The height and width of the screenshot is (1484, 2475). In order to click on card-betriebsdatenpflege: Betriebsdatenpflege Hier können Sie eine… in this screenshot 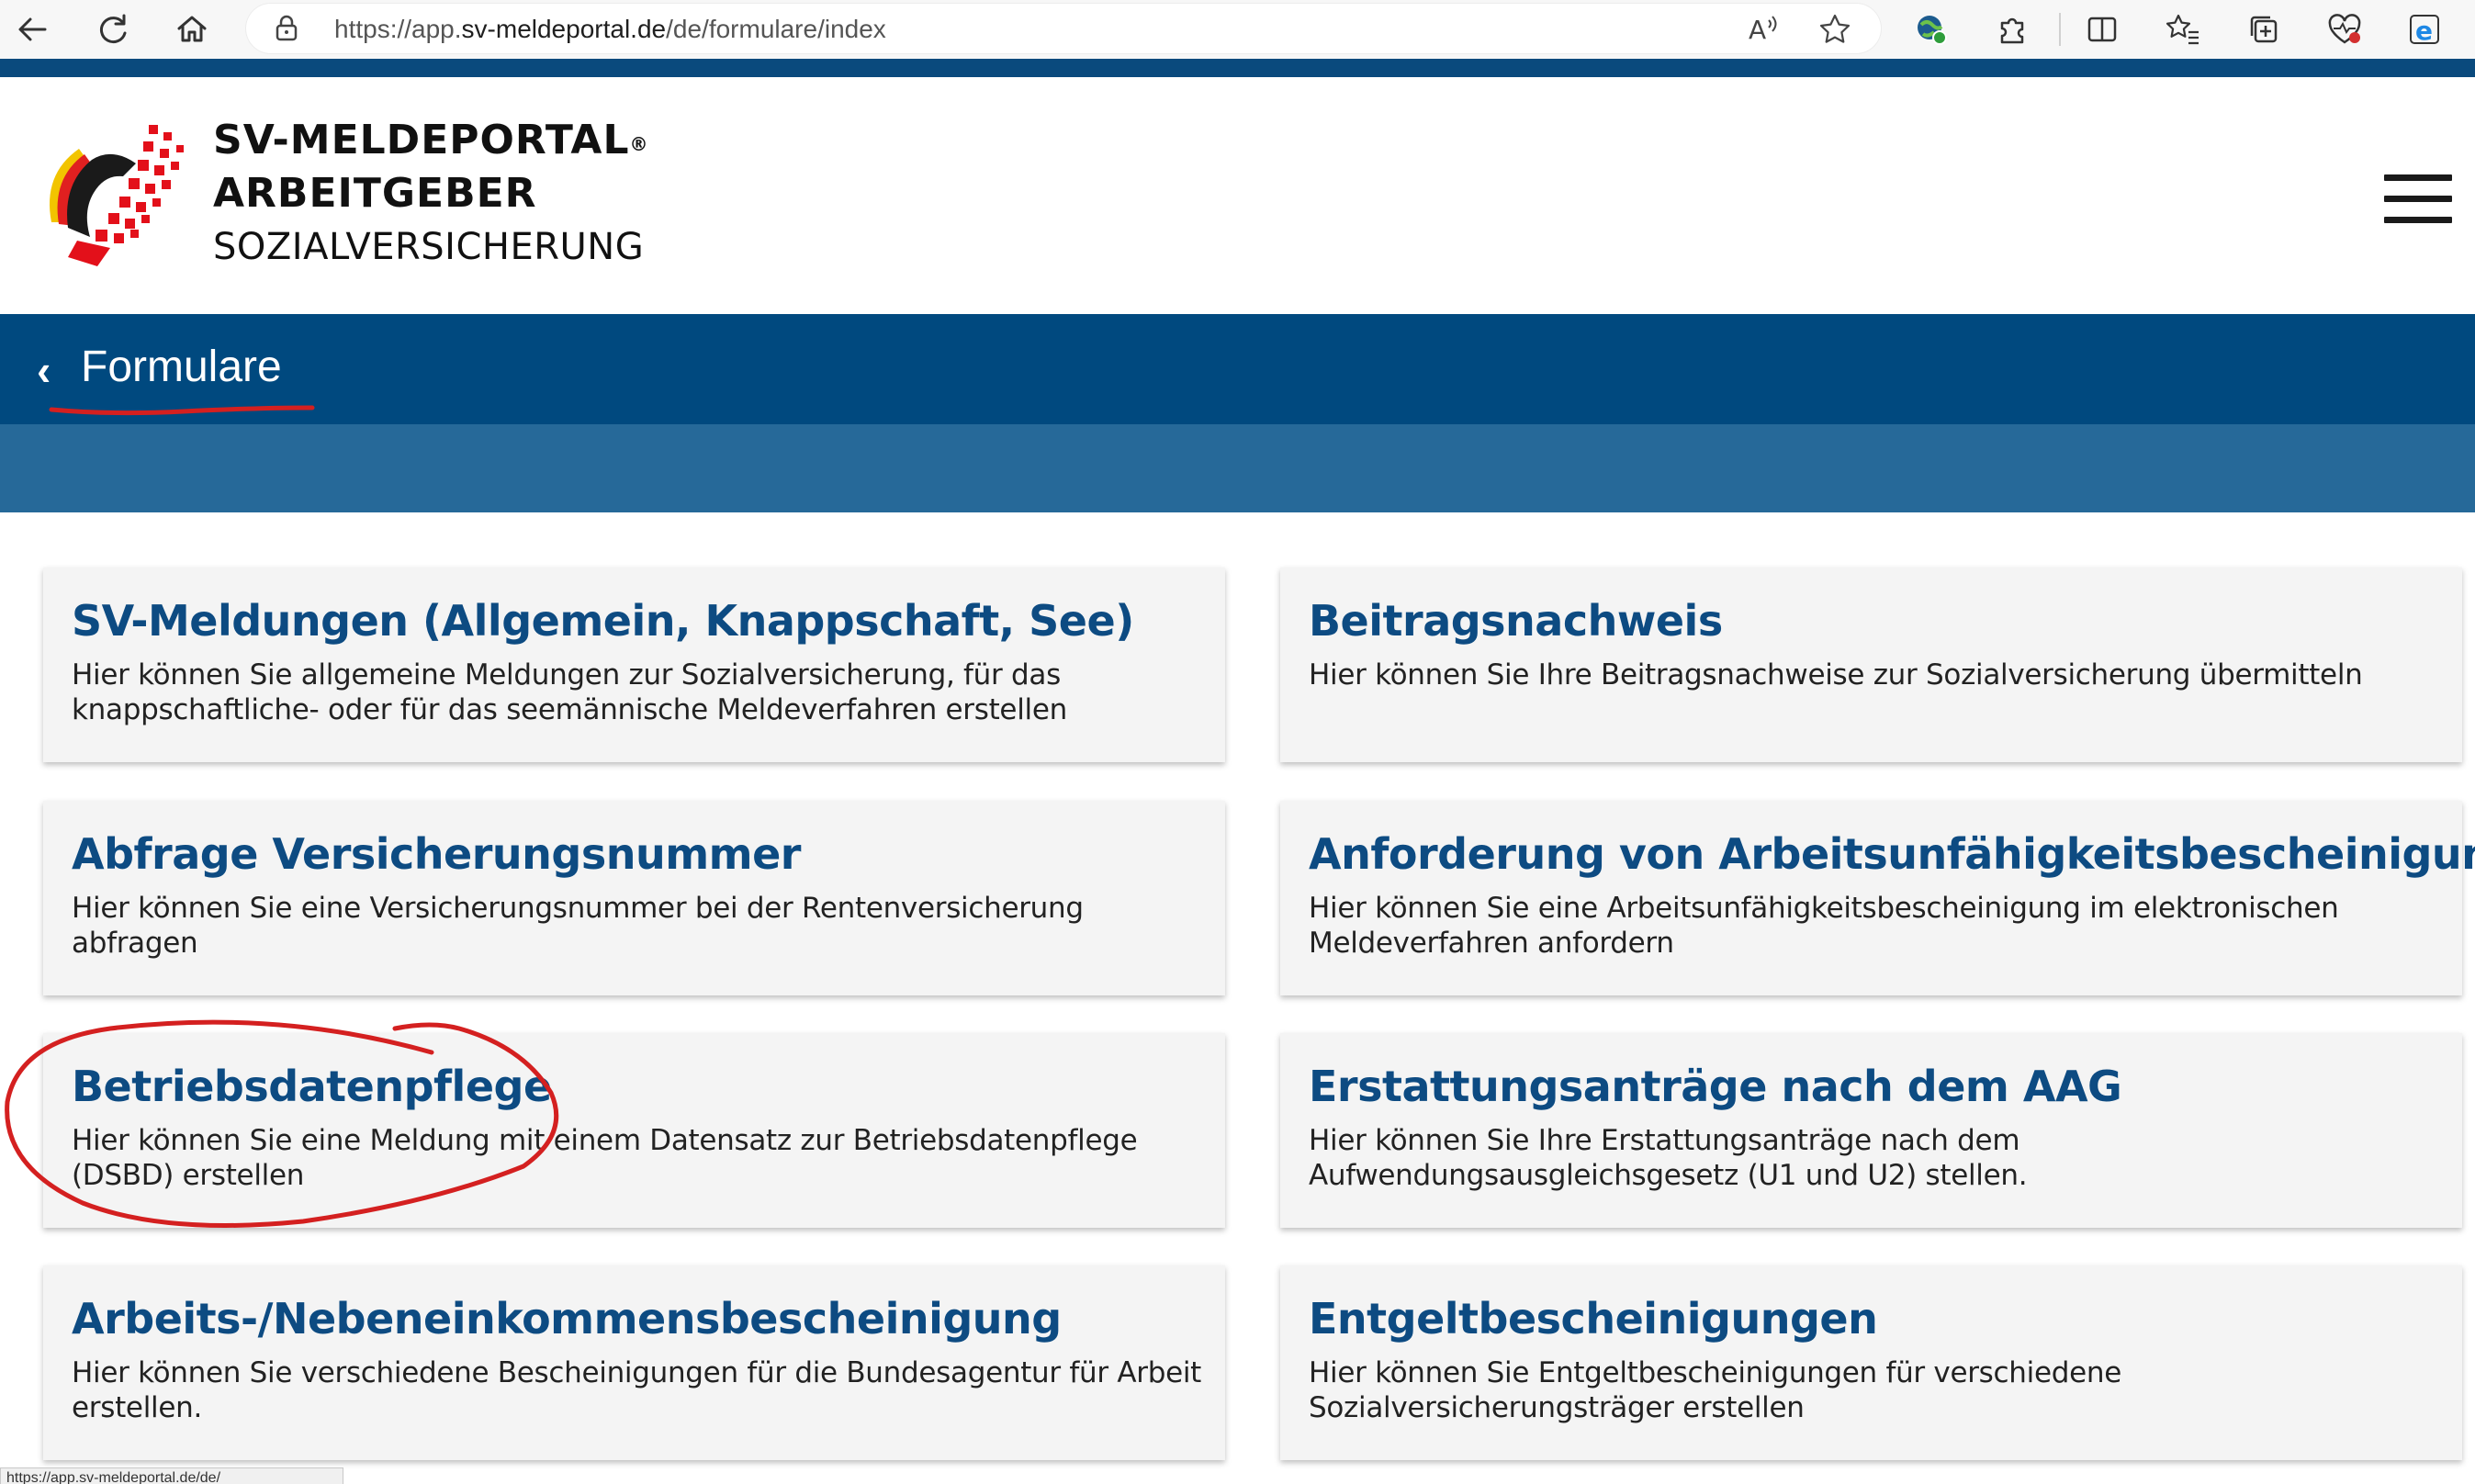, I will do `click(634, 1131)`.